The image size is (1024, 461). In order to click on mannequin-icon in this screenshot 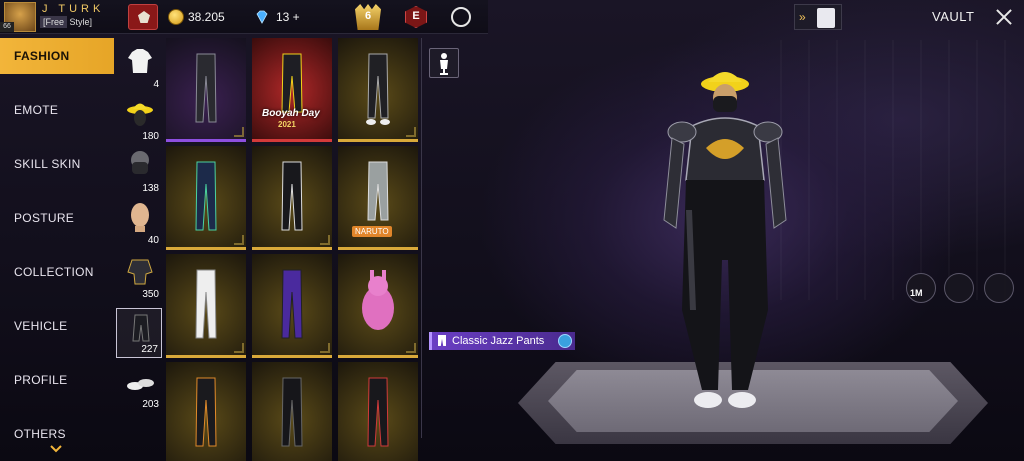, I will do `click(444, 64)`.